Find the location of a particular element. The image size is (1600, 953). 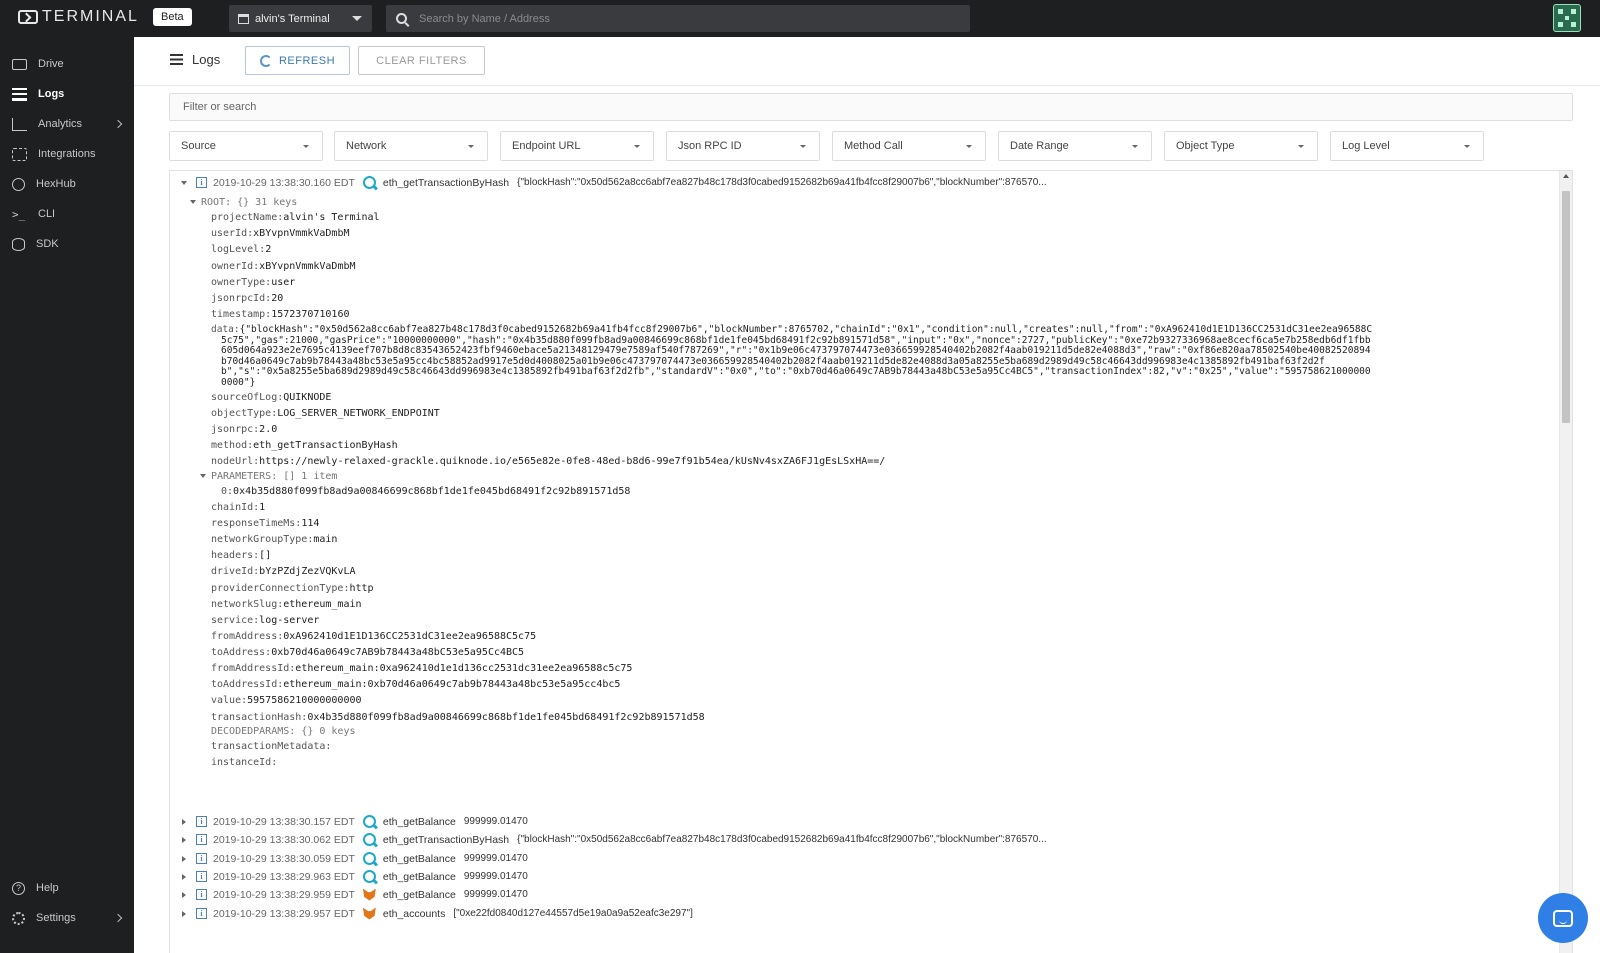

caret-down-icon is located at coordinates (803, 146).